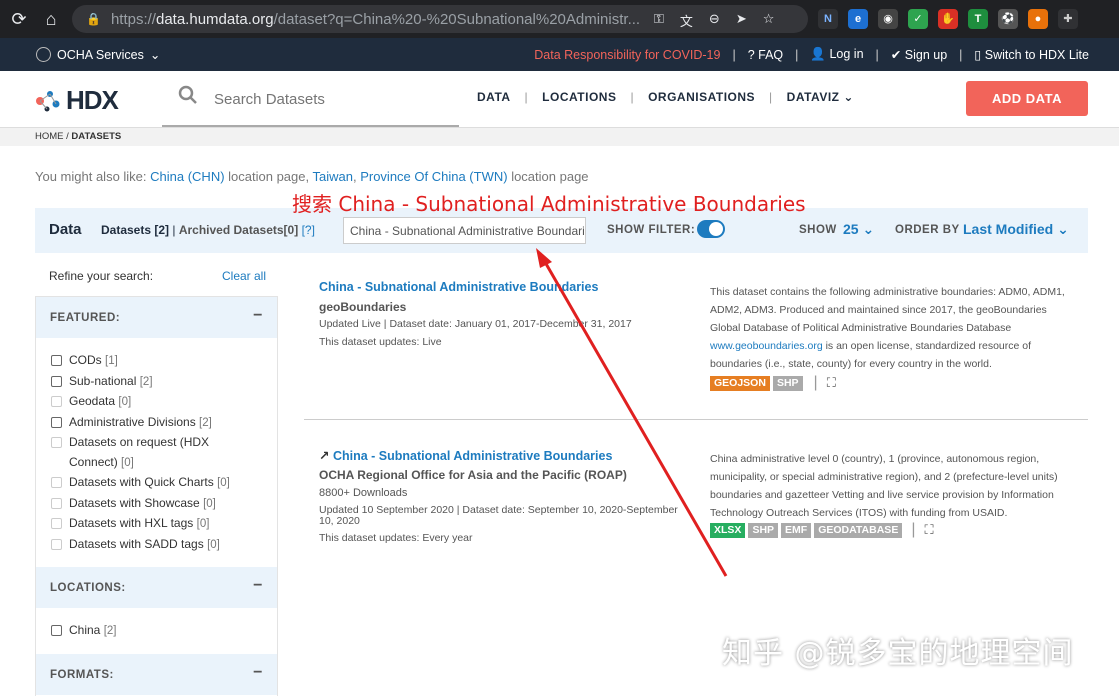 This screenshot has width=1119, height=696. Describe the element at coordinates (898, 653) in the screenshot. I see `watermark: 知乎 @锐多宝的地理空间` at that location.